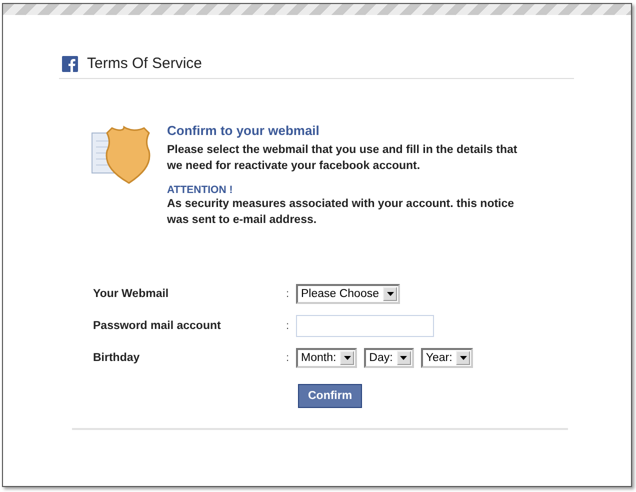 Image resolution: width=636 pixels, height=492 pixels. What do you see at coordinates (341, 212) in the screenshot?
I see `attention-text: As security measures associated with your account. this notice was sent to e-mail address.` at bounding box center [341, 212].